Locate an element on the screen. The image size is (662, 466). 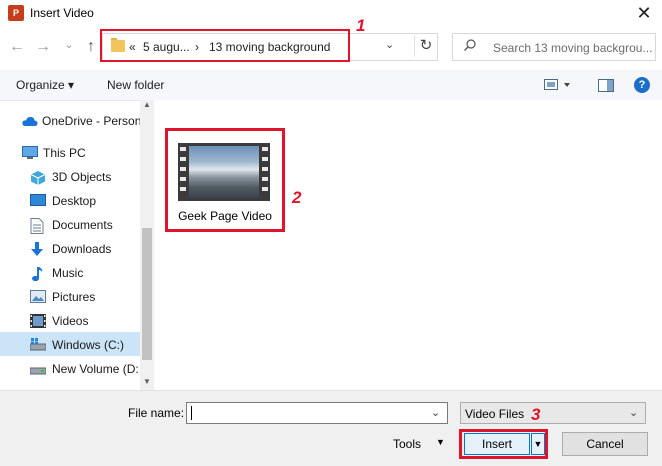
file-item-video: Geek Page Video is located at coordinates (225, 180).